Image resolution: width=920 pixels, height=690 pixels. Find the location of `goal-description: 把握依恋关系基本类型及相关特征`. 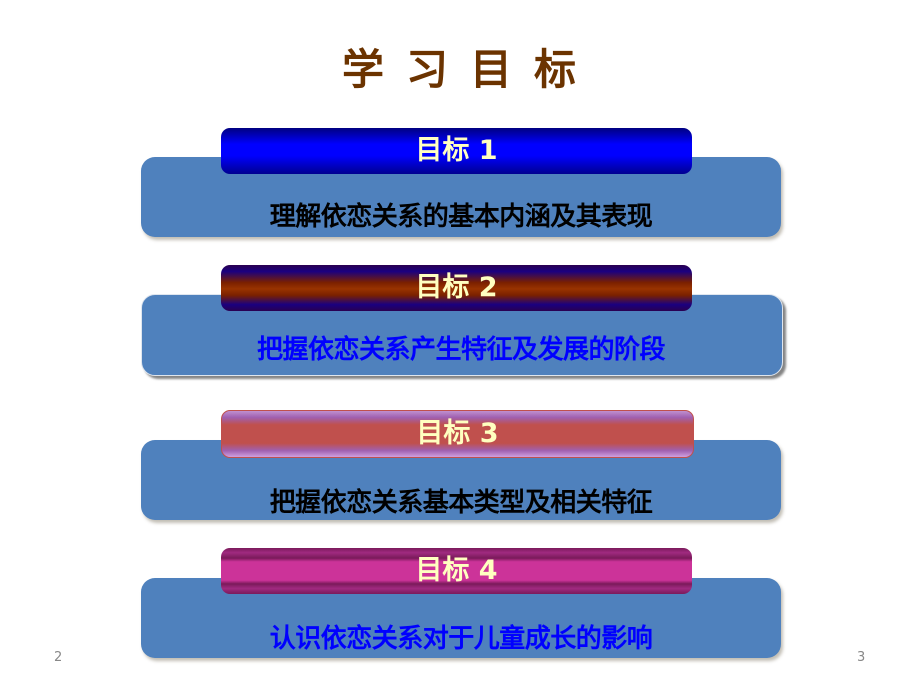

goal-description: 把握依恋关系基本类型及相关特征 is located at coordinates (461, 503).